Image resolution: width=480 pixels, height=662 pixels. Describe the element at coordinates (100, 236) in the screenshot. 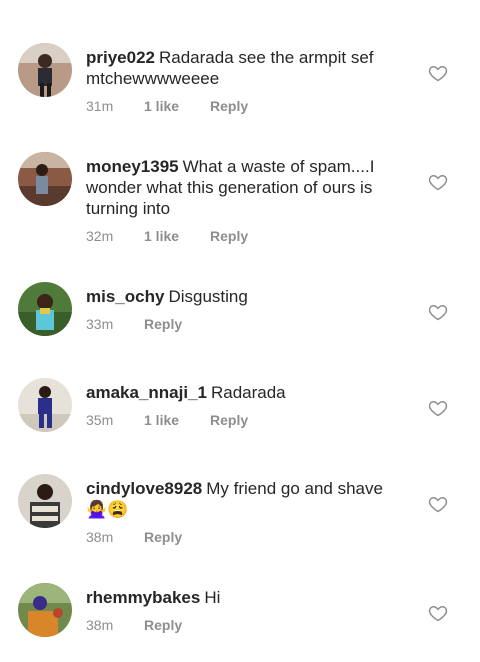

I see `comment-time: 32m` at that location.